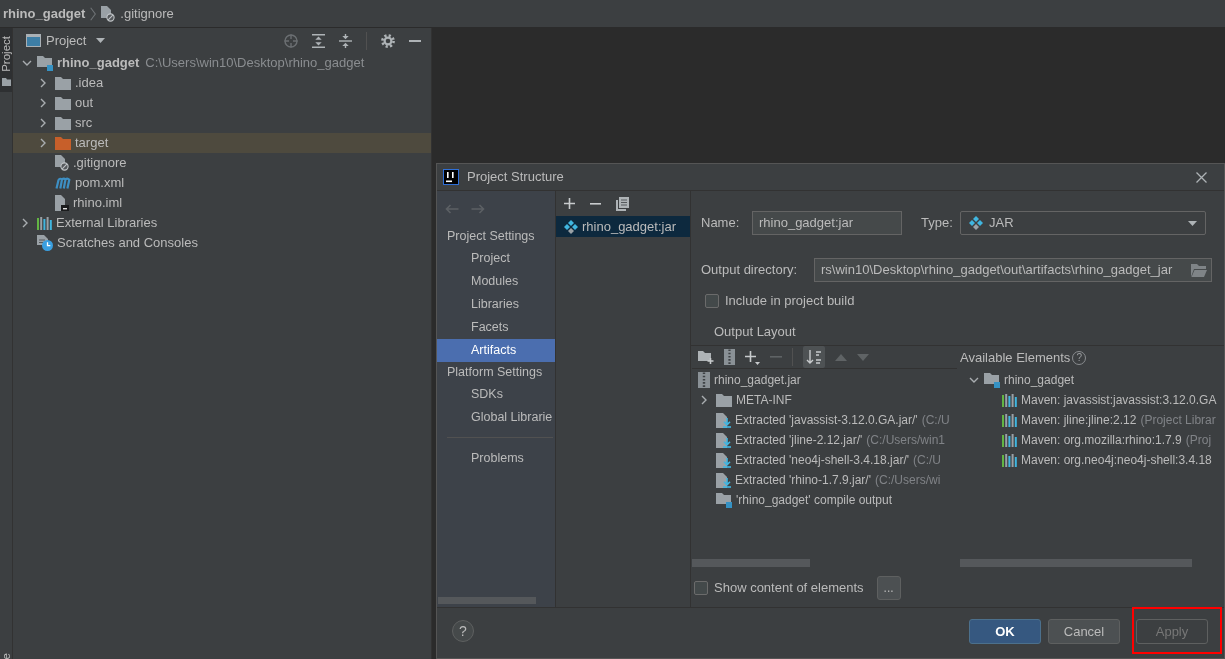 The height and width of the screenshot is (659, 1225). I want to click on tool-window-tab: Project, so click(6, 60).